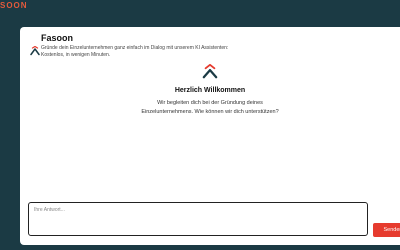 The height and width of the screenshot is (250, 400). I want to click on top-brand-text: SOON, so click(14, 5).